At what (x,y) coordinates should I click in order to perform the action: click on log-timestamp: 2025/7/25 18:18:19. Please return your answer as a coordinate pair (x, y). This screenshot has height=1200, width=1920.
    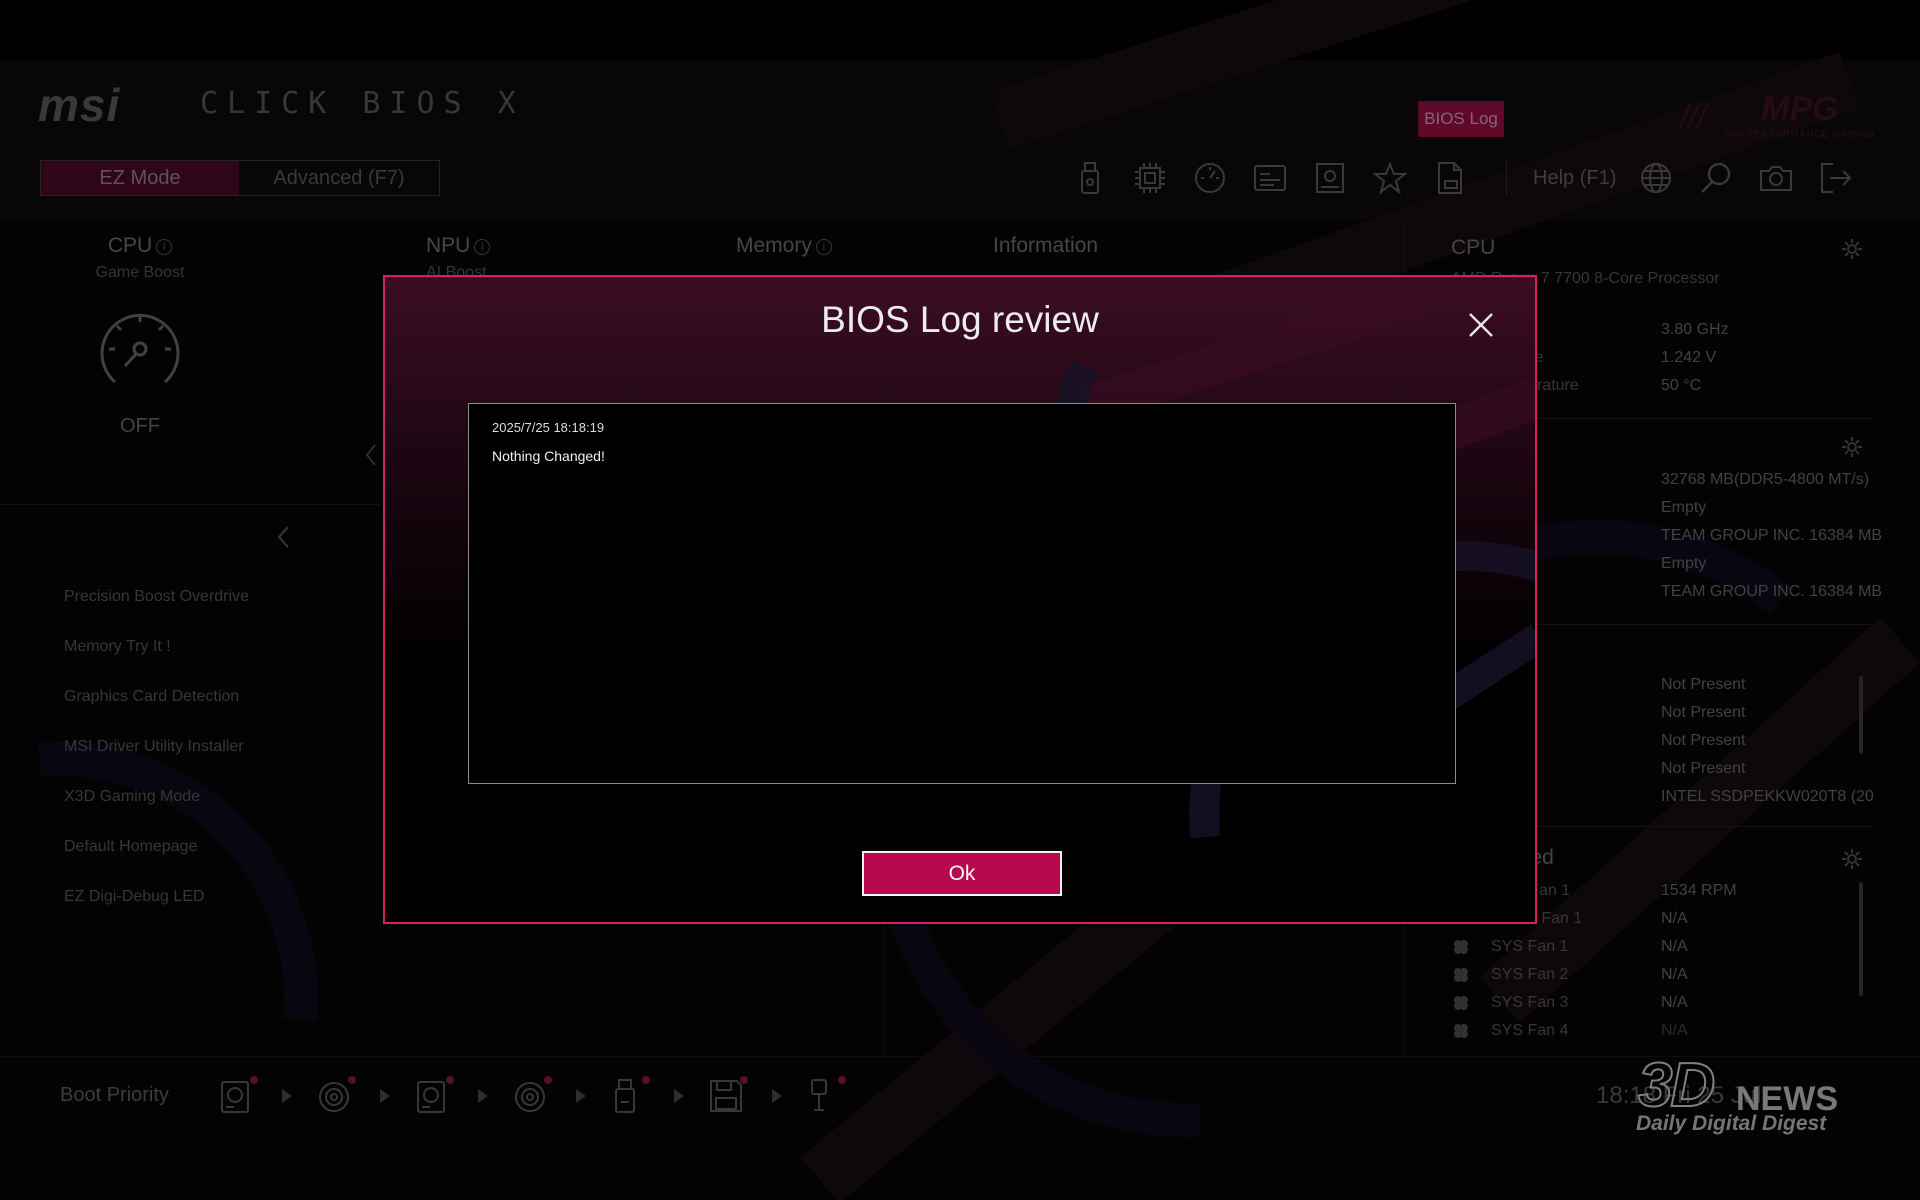
    Looking at the image, I should click on (548, 427).